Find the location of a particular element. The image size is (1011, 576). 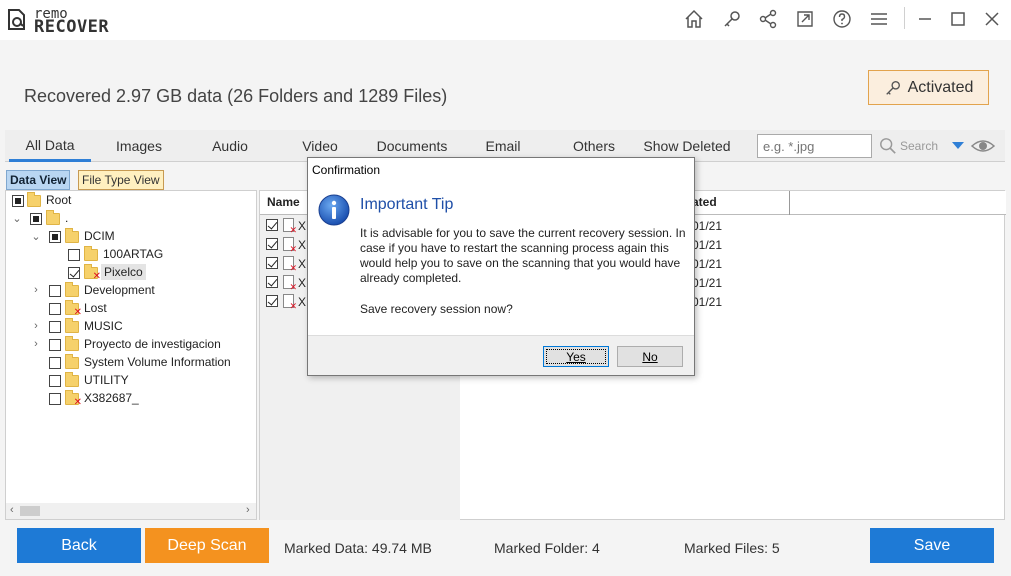

tree-checkbox-development is located at coordinates (55, 291).